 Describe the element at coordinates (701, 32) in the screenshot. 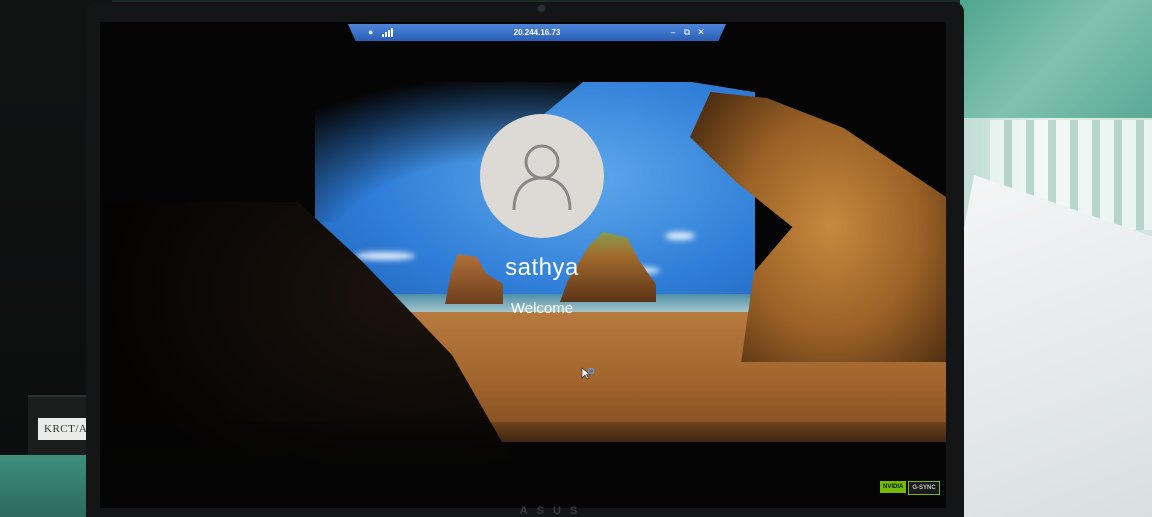

I see `close-icon: ✕` at that location.